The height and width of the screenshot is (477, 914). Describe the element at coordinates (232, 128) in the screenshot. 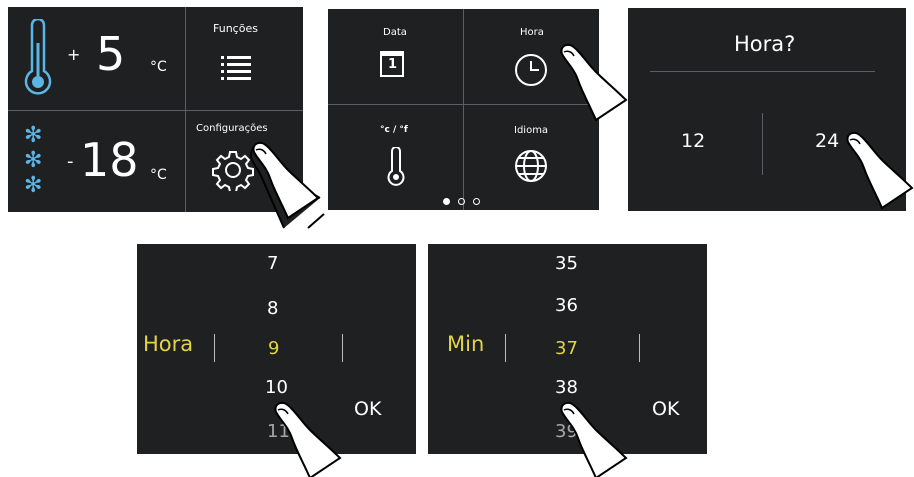

I see `configuracoes-label: Configurações` at that location.